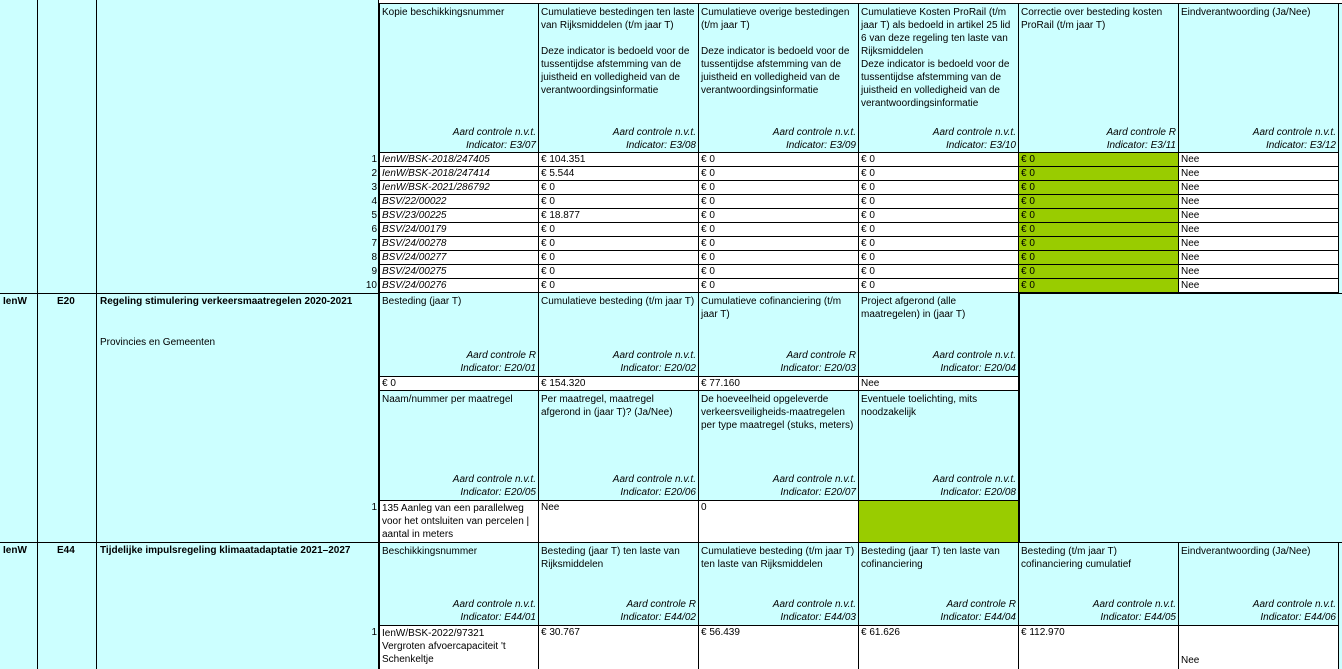 This screenshot has width=1342, height=669. I want to click on e44-cell-cofinanciering: € 61.626, so click(939, 647).